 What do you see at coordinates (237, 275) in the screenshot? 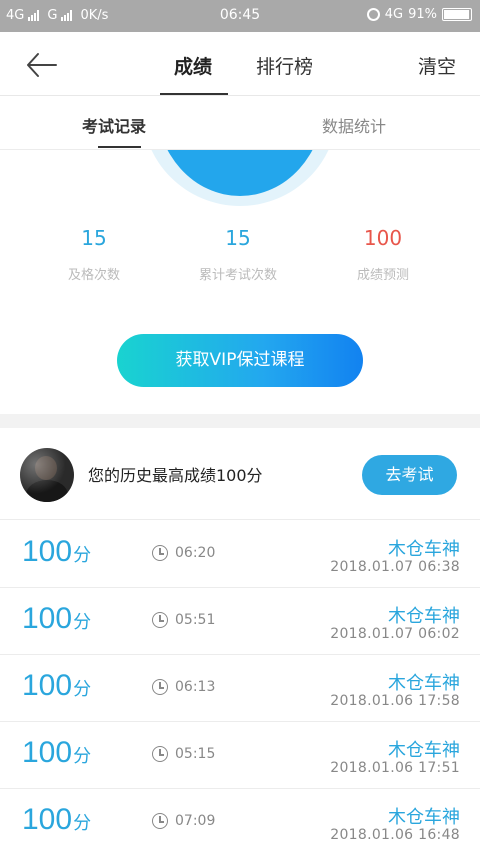
I see `stat-label: 累计考试次数` at bounding box center [237, 275].